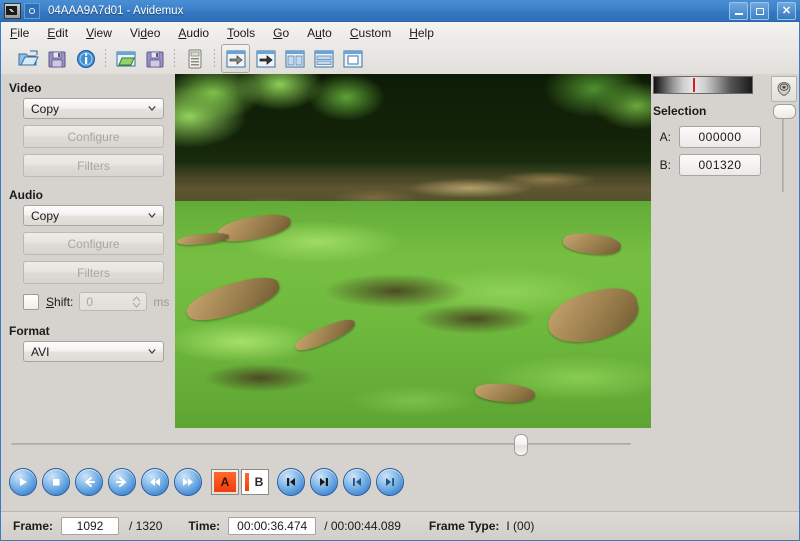  Describe the element at coordinates (694, 85) in the screenshot. I see `audio-meter-needle` at that location.